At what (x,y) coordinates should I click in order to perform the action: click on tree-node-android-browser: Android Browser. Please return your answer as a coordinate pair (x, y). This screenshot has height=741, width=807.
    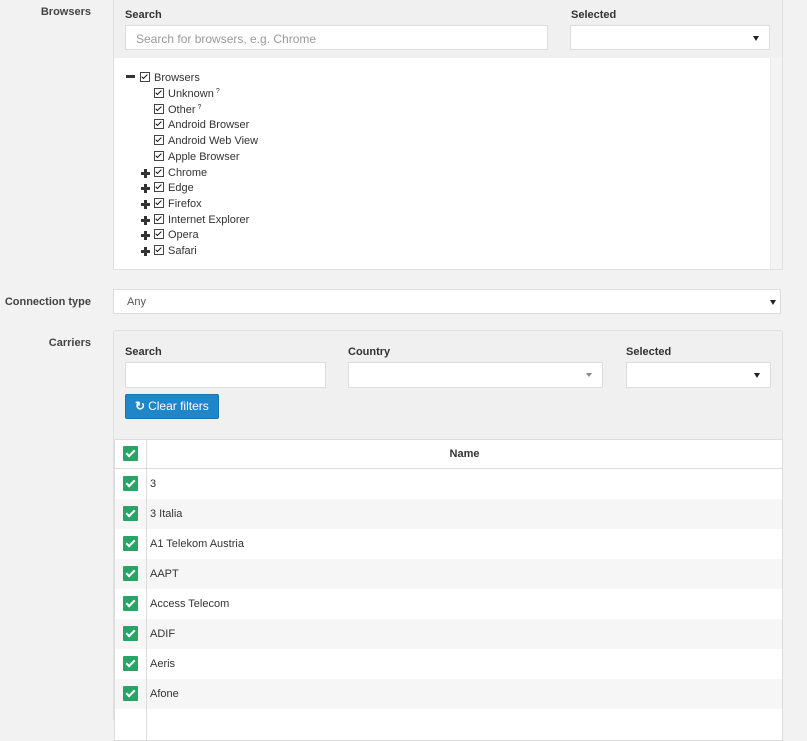
    Looking at the image, I should click on (201, 125).